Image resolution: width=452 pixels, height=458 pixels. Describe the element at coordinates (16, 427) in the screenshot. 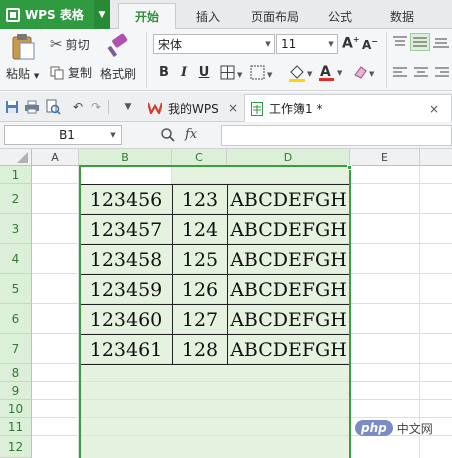

I see `row-header-11: 11` at that location.